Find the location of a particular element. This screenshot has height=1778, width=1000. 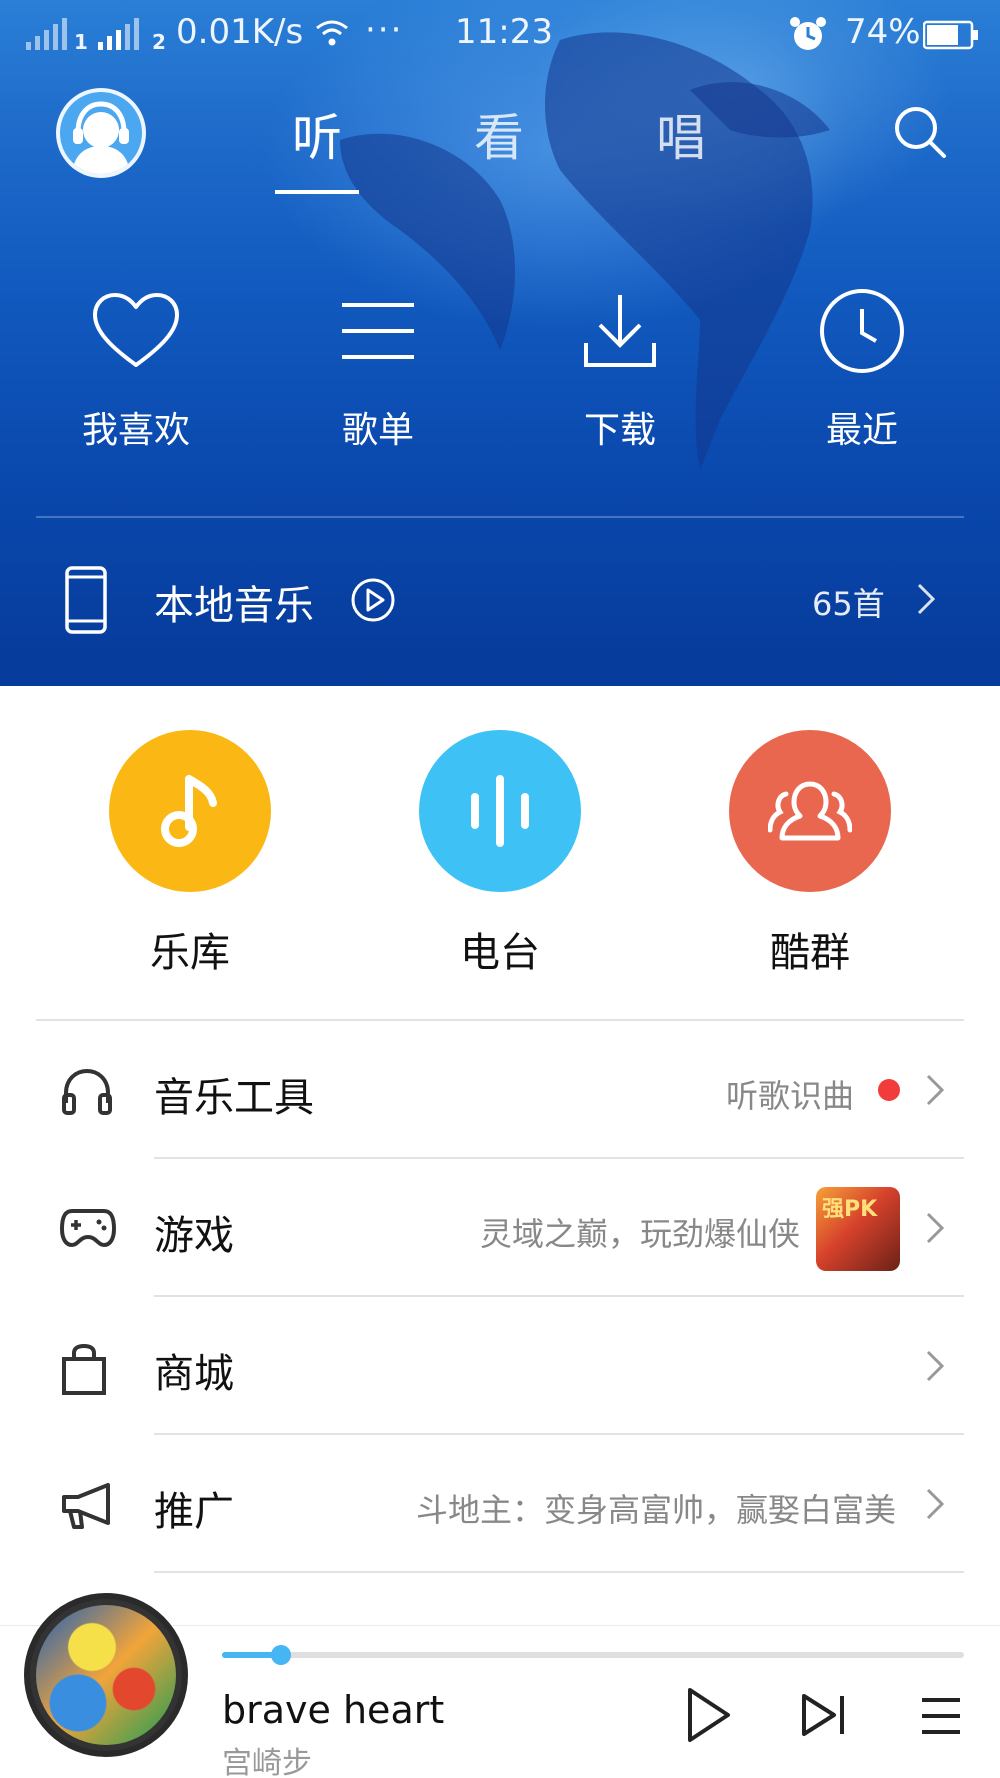

list-item-subtitle: 灵域之巅，玩劲爆仙侠 is located at coordinates (639, 1234).